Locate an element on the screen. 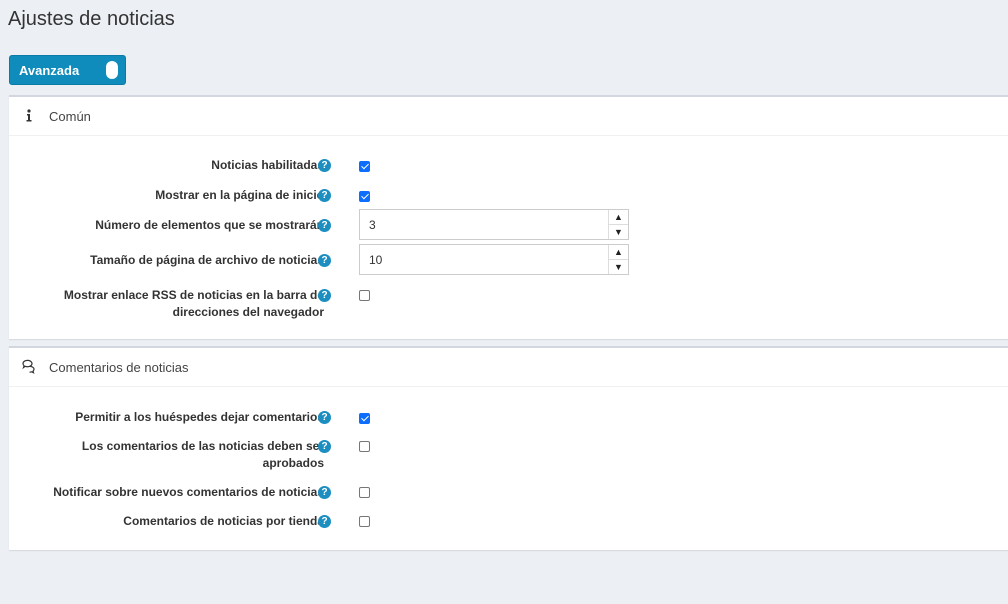 This screenshot has width=1008, height=604. setting-label: Comentarios de noticias por tienda is located at coordinates (223, 521).